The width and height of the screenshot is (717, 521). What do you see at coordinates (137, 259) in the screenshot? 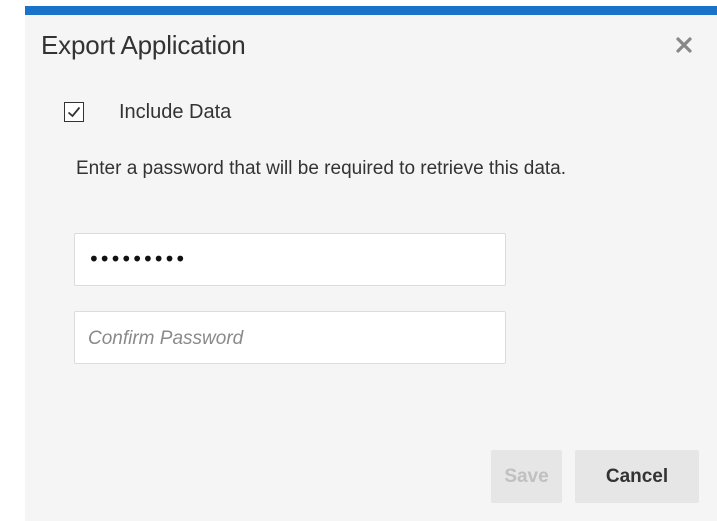
I see `password-value: •••••••••` at bounding box center [137, 259].